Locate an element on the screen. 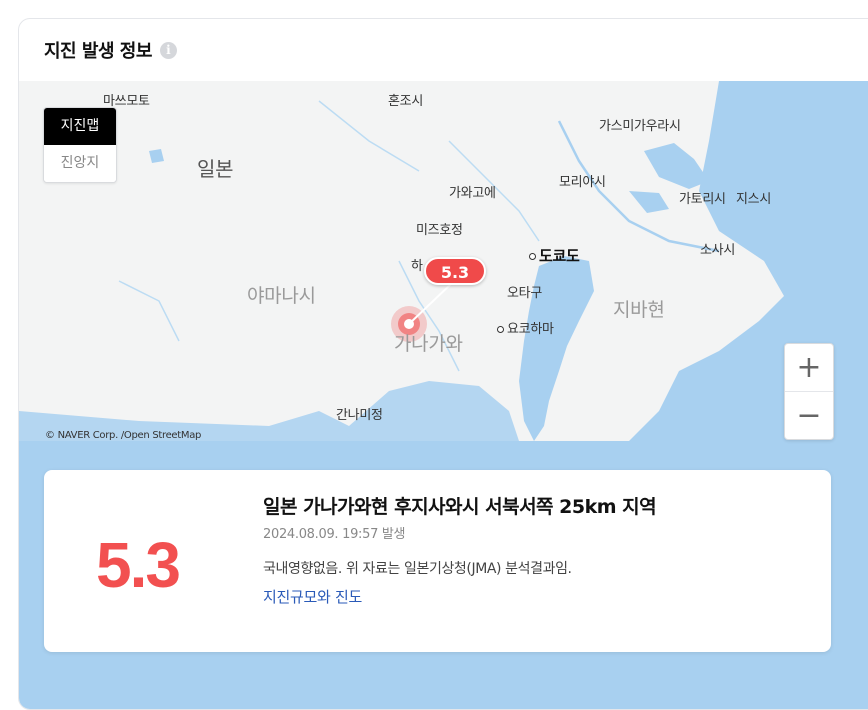 Image resolution: width=868 pixels, height=710 pixels. map-label-ha: 하 is located at coordinates (417, 266).